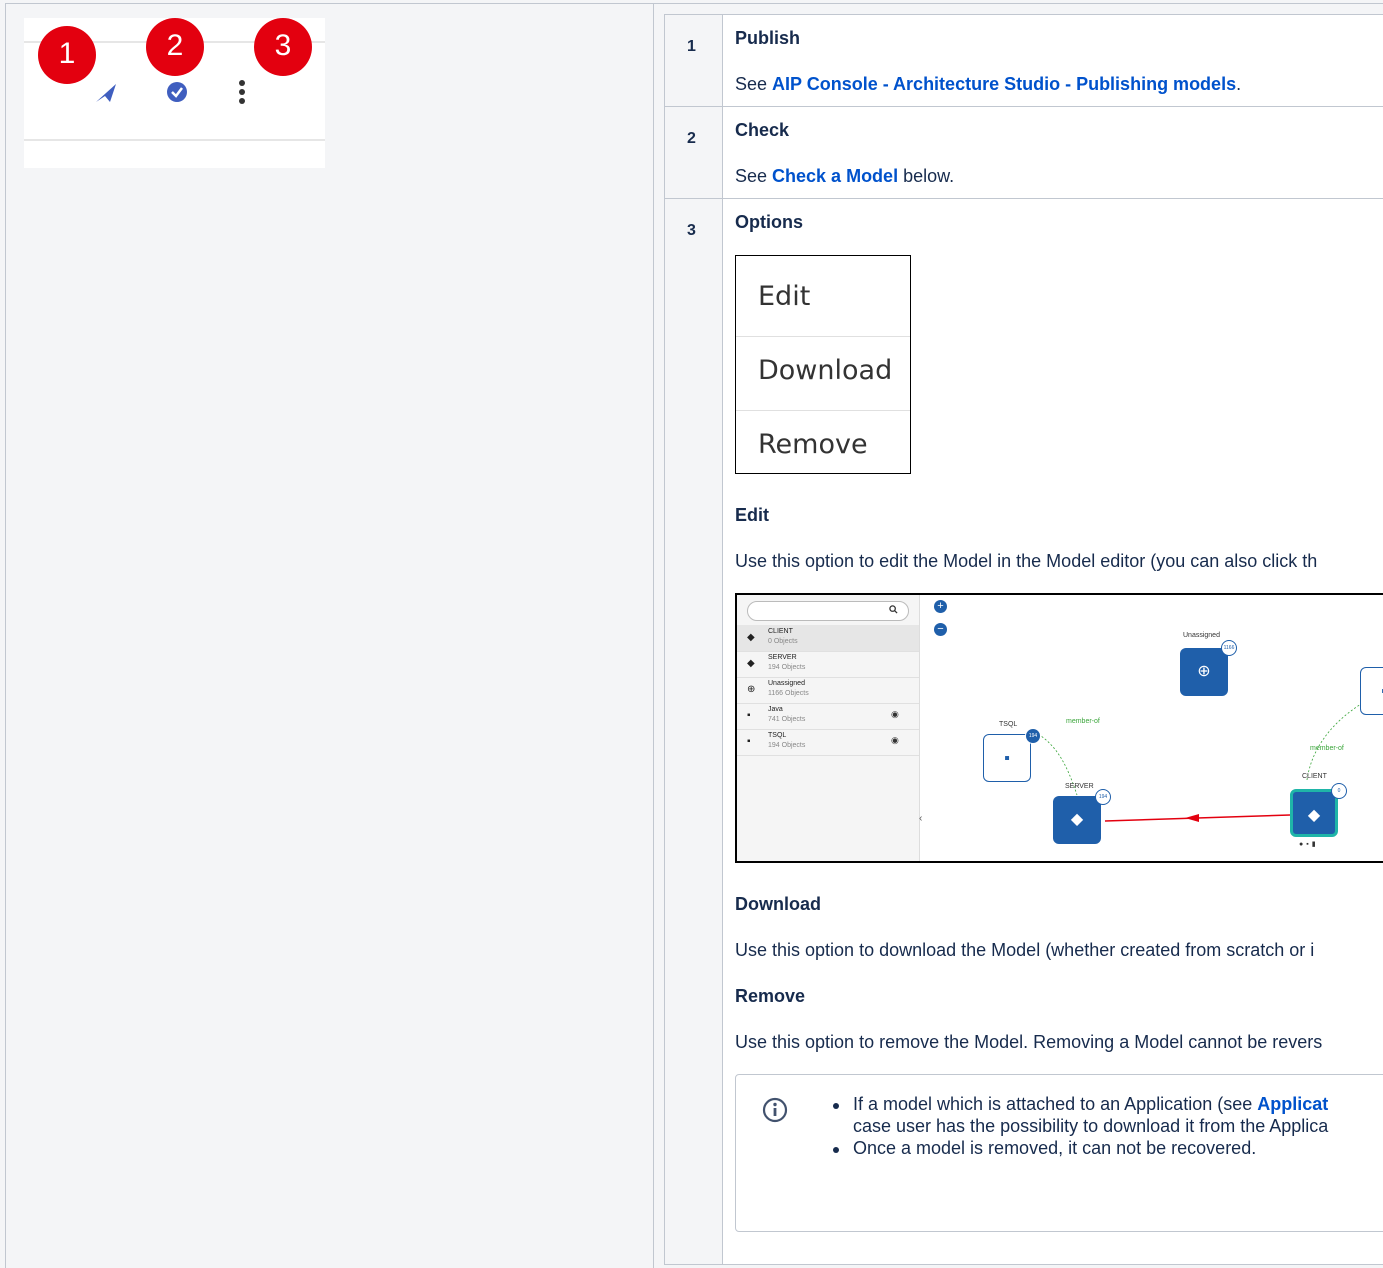 This screenshot has height=1268, width=1383. I want to click on menu-item-remove: Remove, so click(823, 444).